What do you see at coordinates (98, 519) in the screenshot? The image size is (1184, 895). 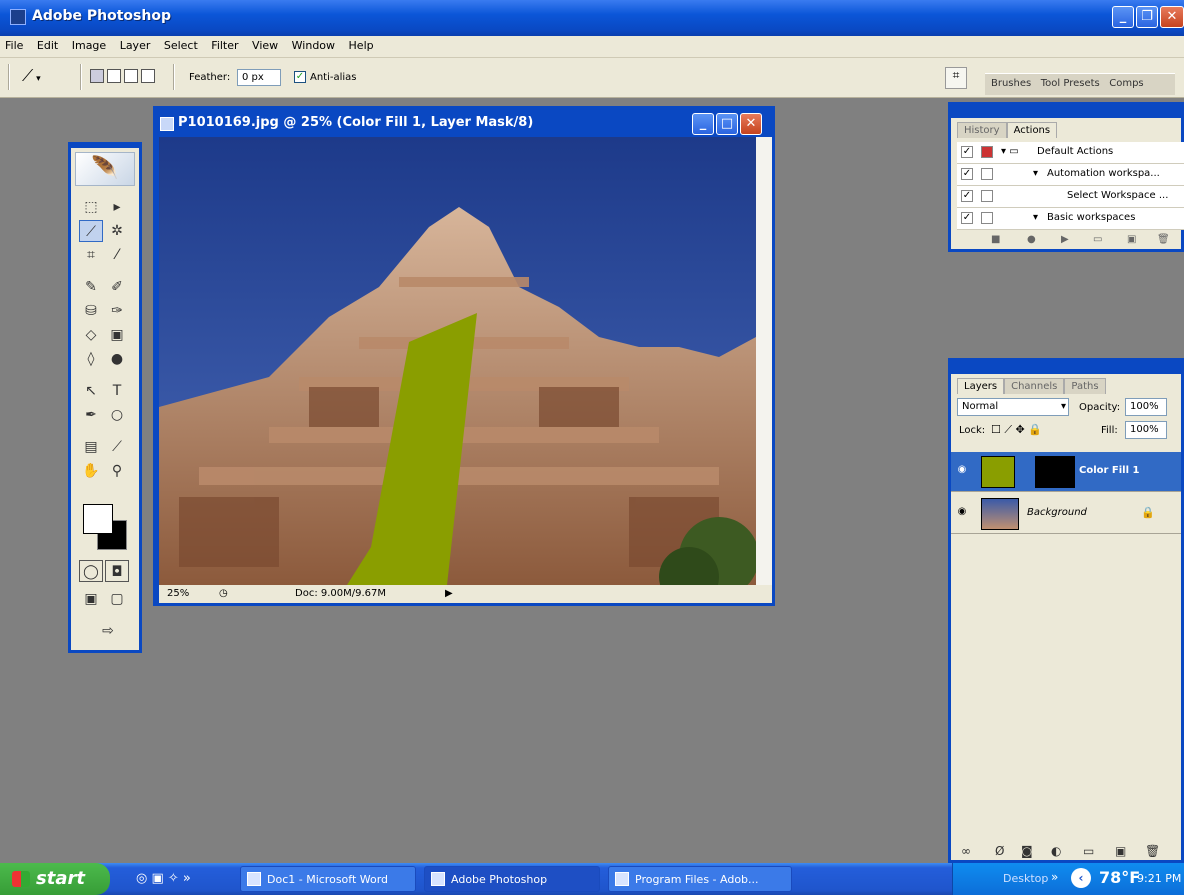 I see `foreground-color-swatch` at bounding box center [98, 519].